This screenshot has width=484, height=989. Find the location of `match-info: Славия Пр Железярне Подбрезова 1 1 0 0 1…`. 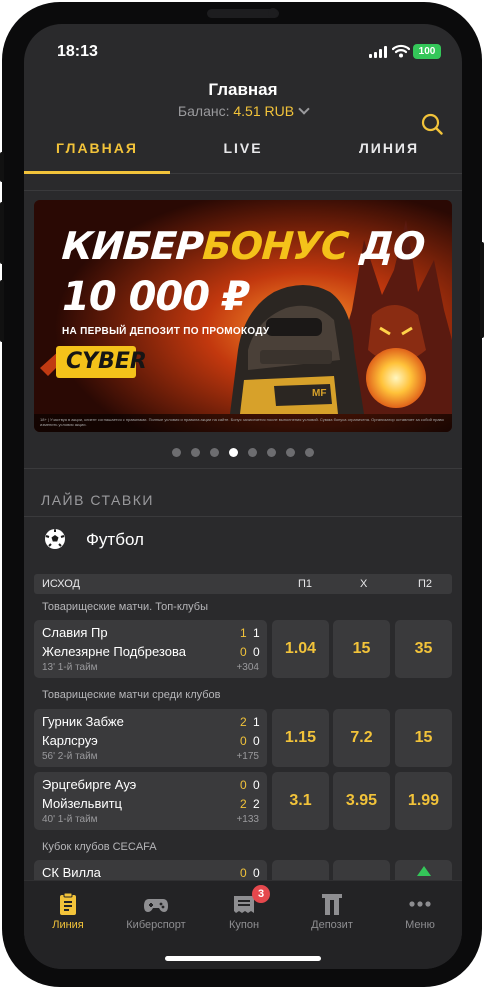

match-info: Славия Пр Железярне Подбрезова 1 1 0 0 1… is located at coordinates (150, 649).